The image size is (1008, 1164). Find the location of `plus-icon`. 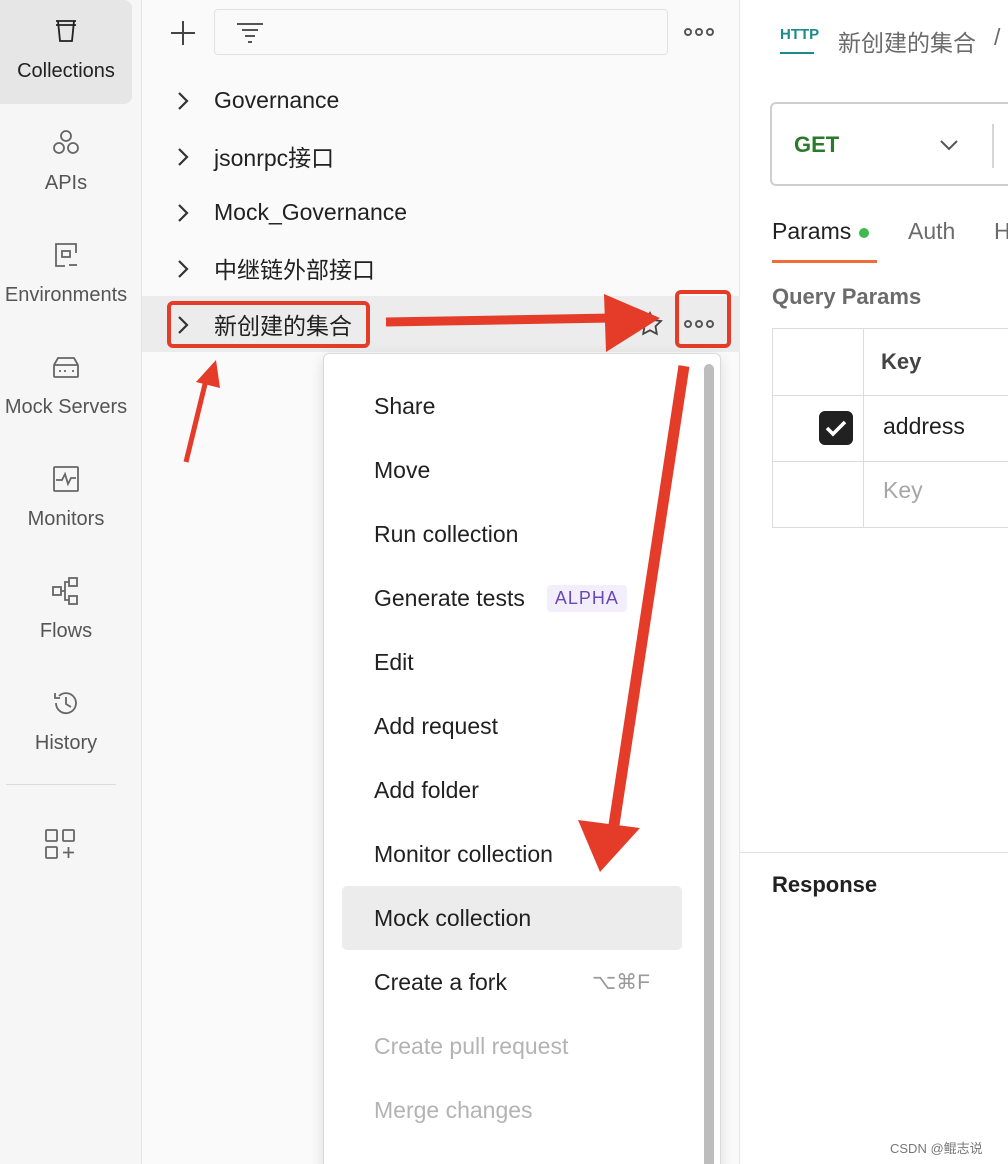

plus-icon is located at coordinates (183, 33).